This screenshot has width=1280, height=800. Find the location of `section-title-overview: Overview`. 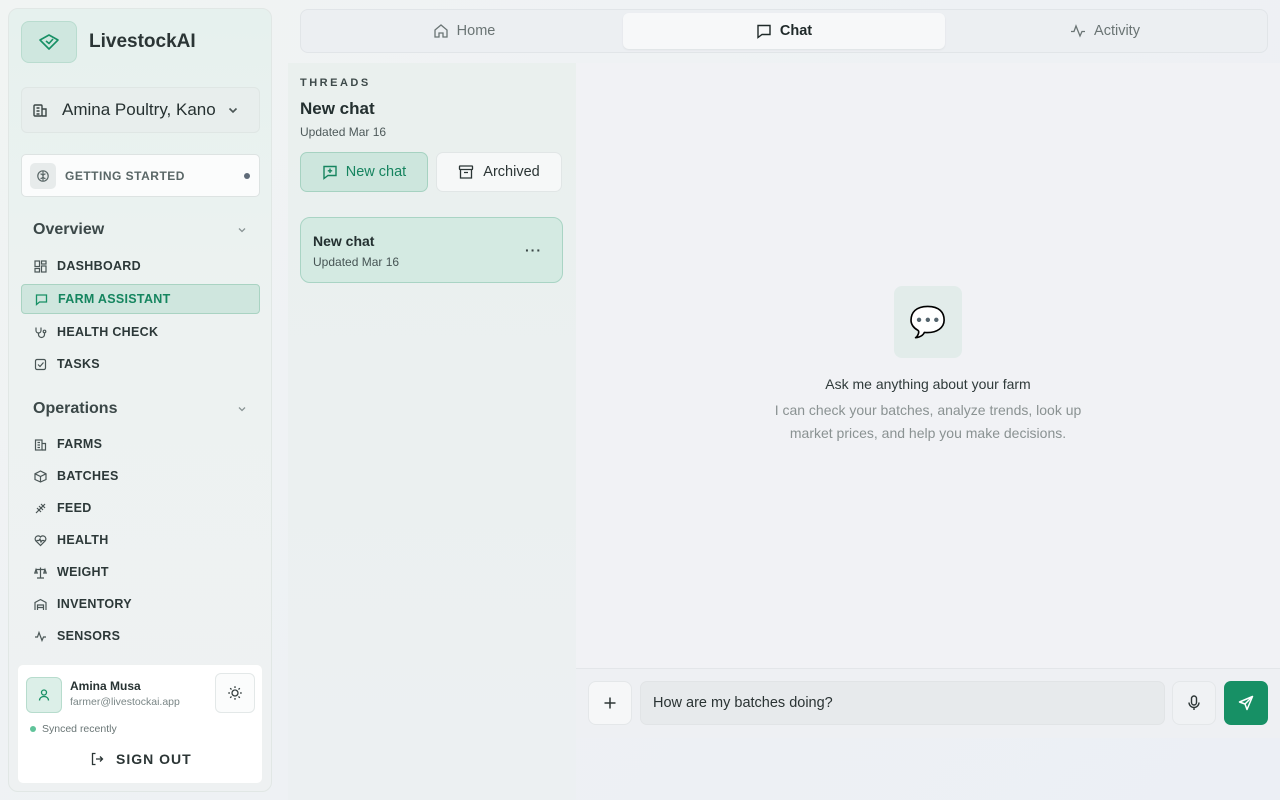

section-title-overview: Overview is located at coordinates (68, 230).